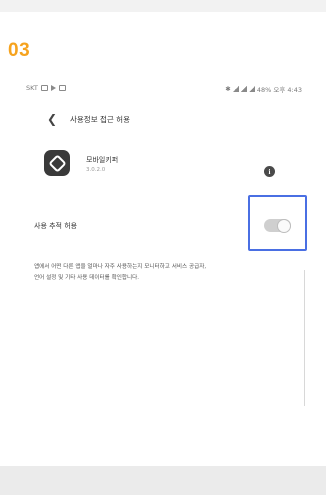  I want to click on status-left: SKT, so click(46, 88).